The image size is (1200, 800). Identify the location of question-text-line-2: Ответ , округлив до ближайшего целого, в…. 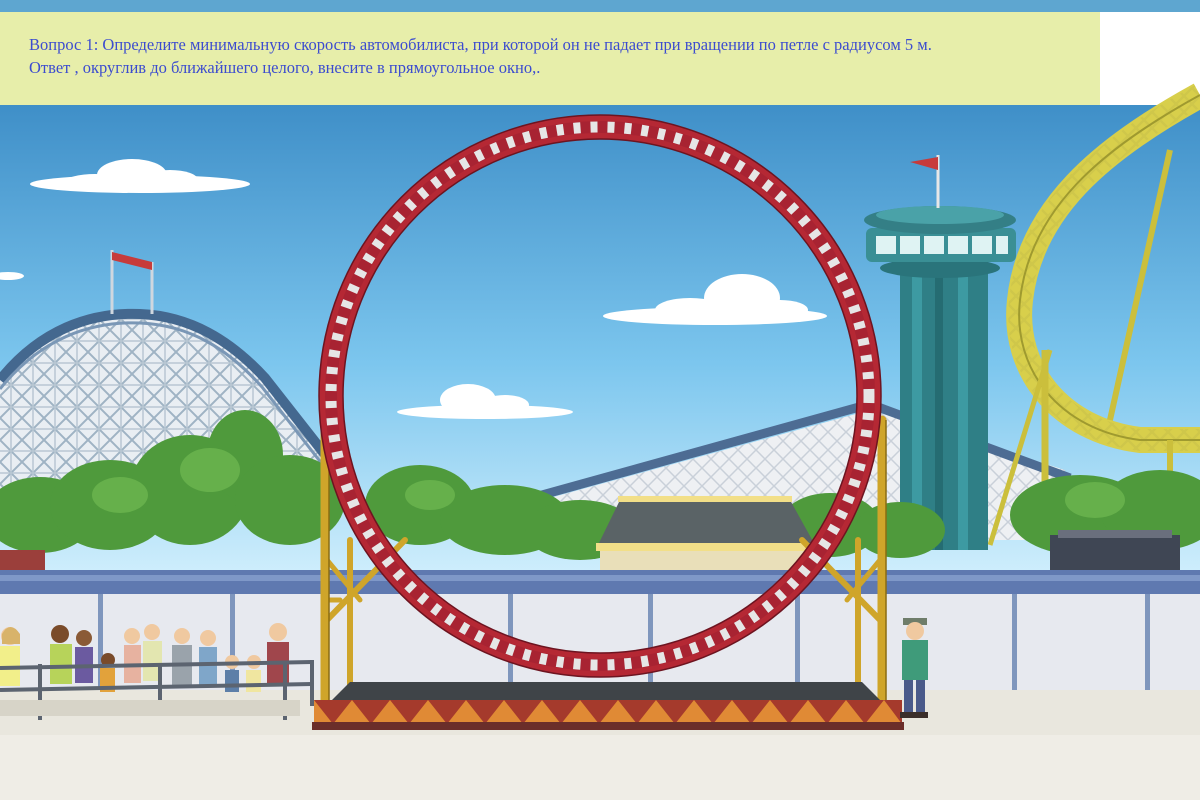
(285, 67).